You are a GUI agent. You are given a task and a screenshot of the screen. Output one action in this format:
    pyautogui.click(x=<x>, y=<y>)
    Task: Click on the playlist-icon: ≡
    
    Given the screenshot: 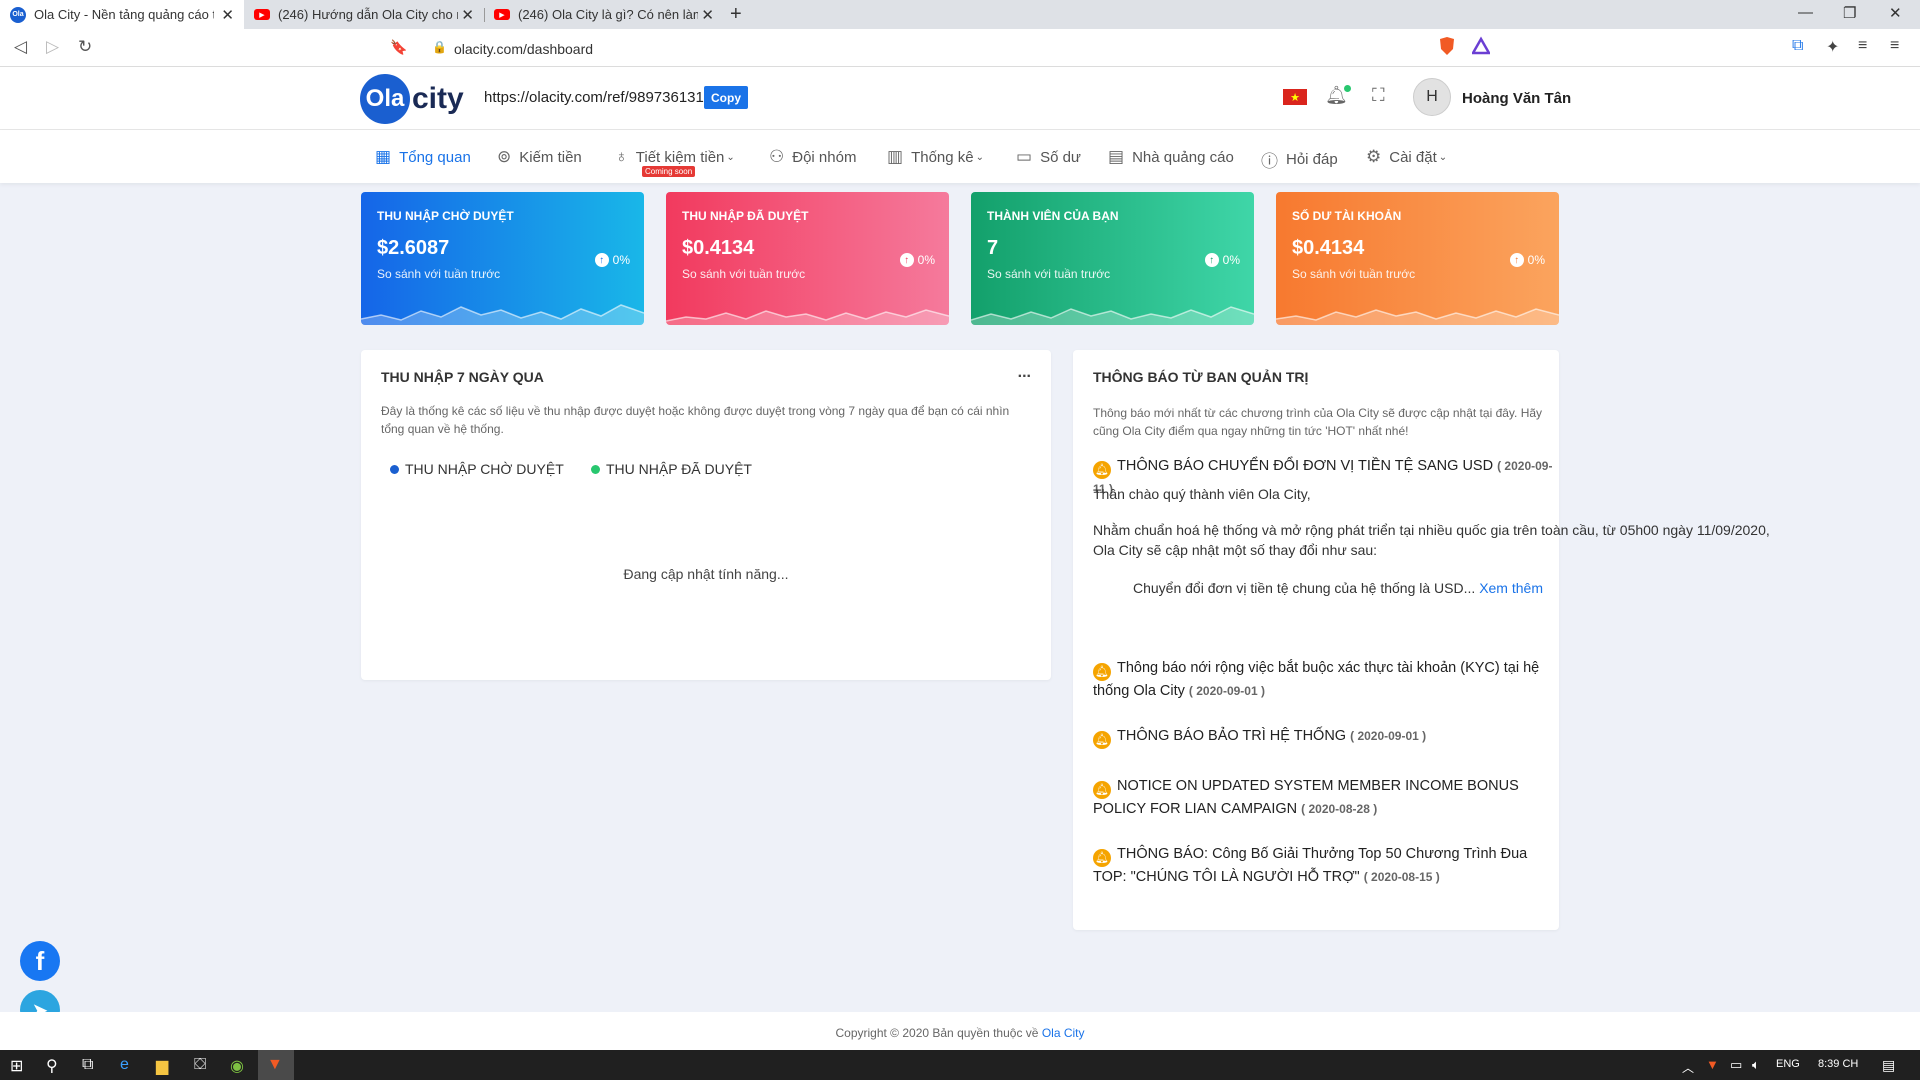 What is the action you would take?
    pyautogui.click(x=1862, y=46)
    